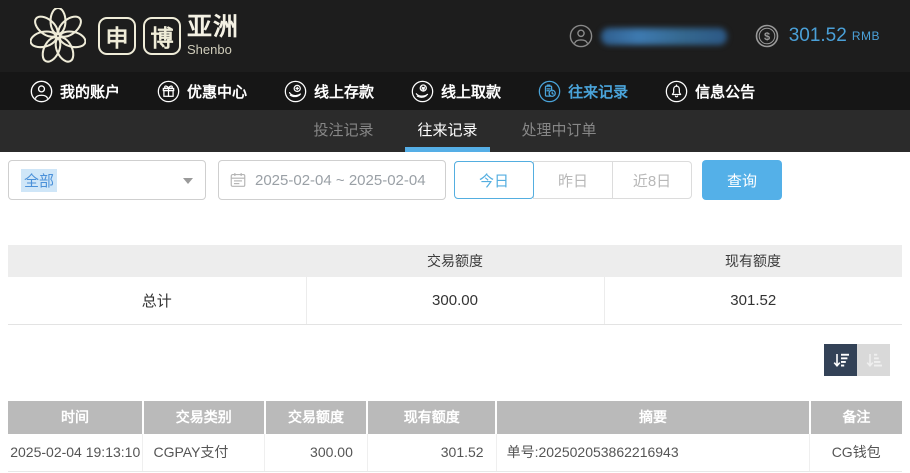 This screenshot has width=910, height=473. What do you see at coordinates (818, 36) in the screenshot?
I see `balance-amount: 301.52` at bounding box center [818, 36].